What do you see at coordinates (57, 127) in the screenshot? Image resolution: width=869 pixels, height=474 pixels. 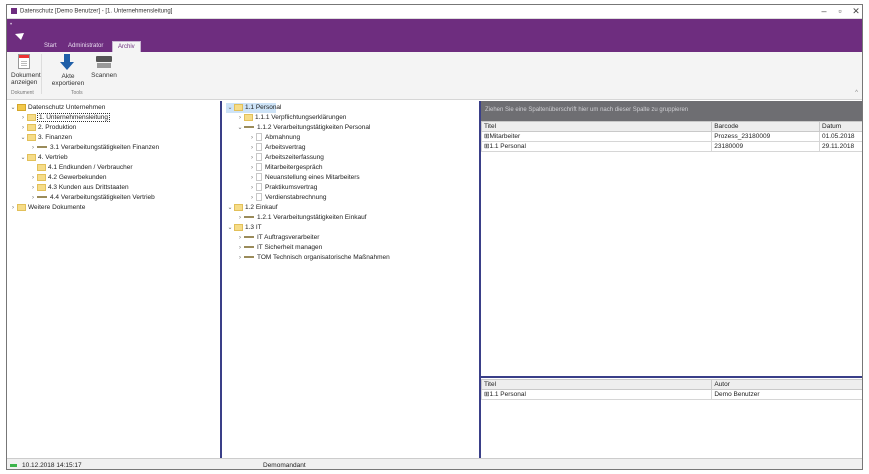 I see `tree-node-label: 2. Produktion` at bounding box center [57, 127].